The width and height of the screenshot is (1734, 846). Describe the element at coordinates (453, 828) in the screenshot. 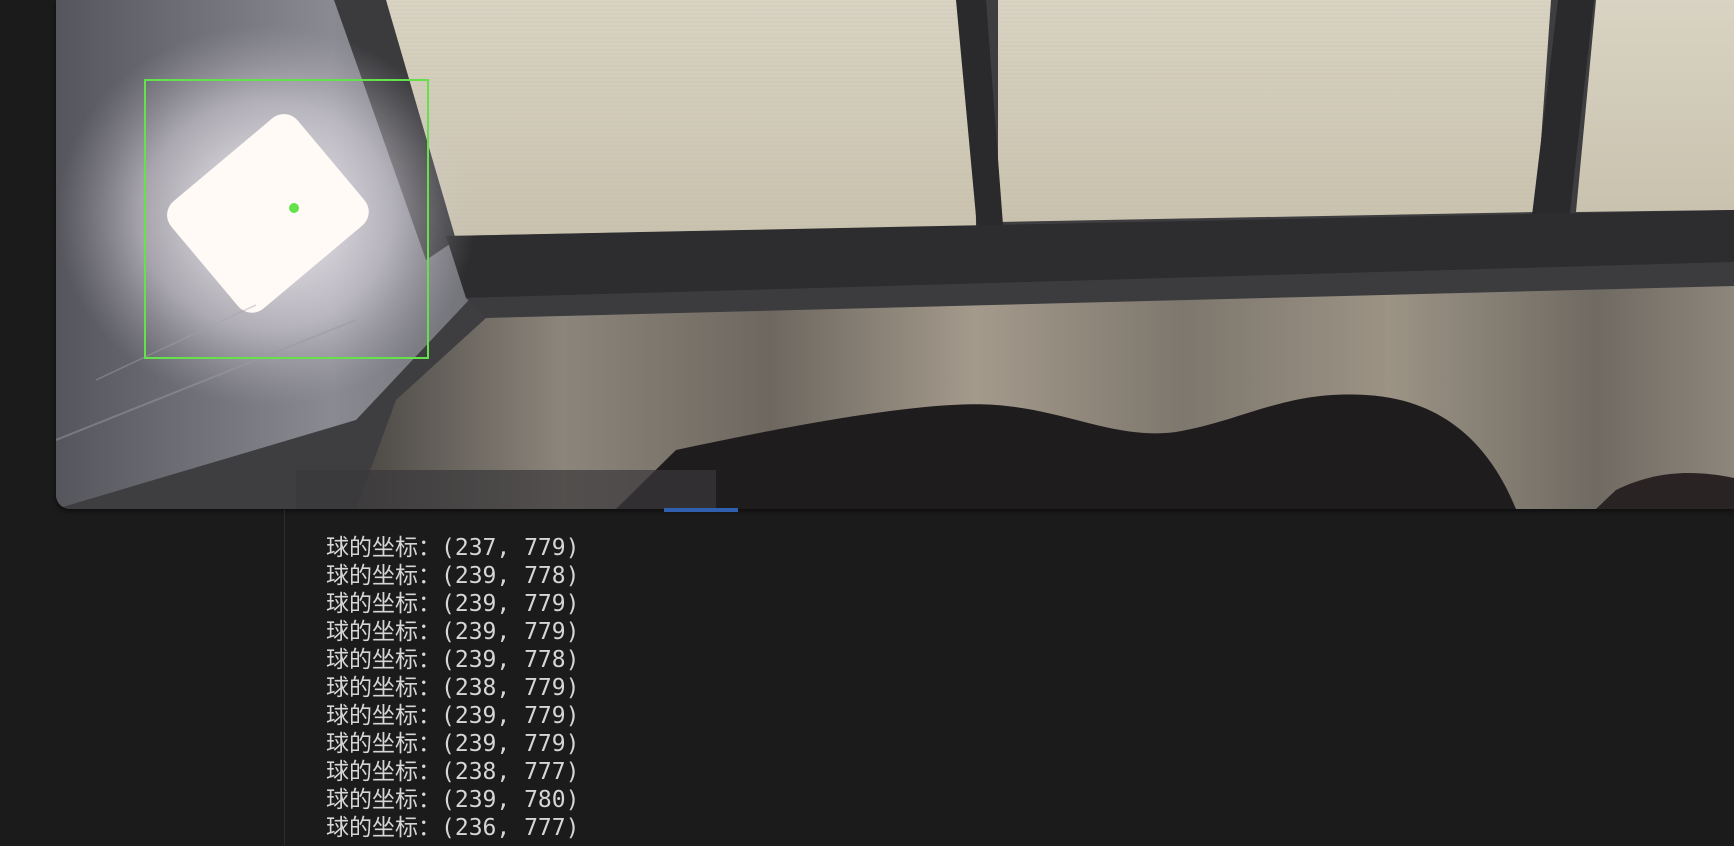

I see `console-line: 球的坐标：(236, 777)` at that location.